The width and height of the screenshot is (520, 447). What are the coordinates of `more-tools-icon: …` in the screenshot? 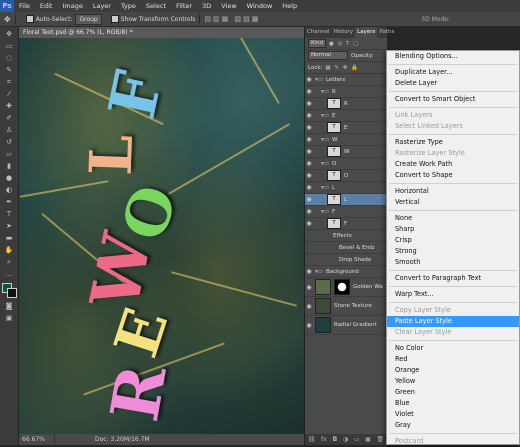 It's located at (9, 274).